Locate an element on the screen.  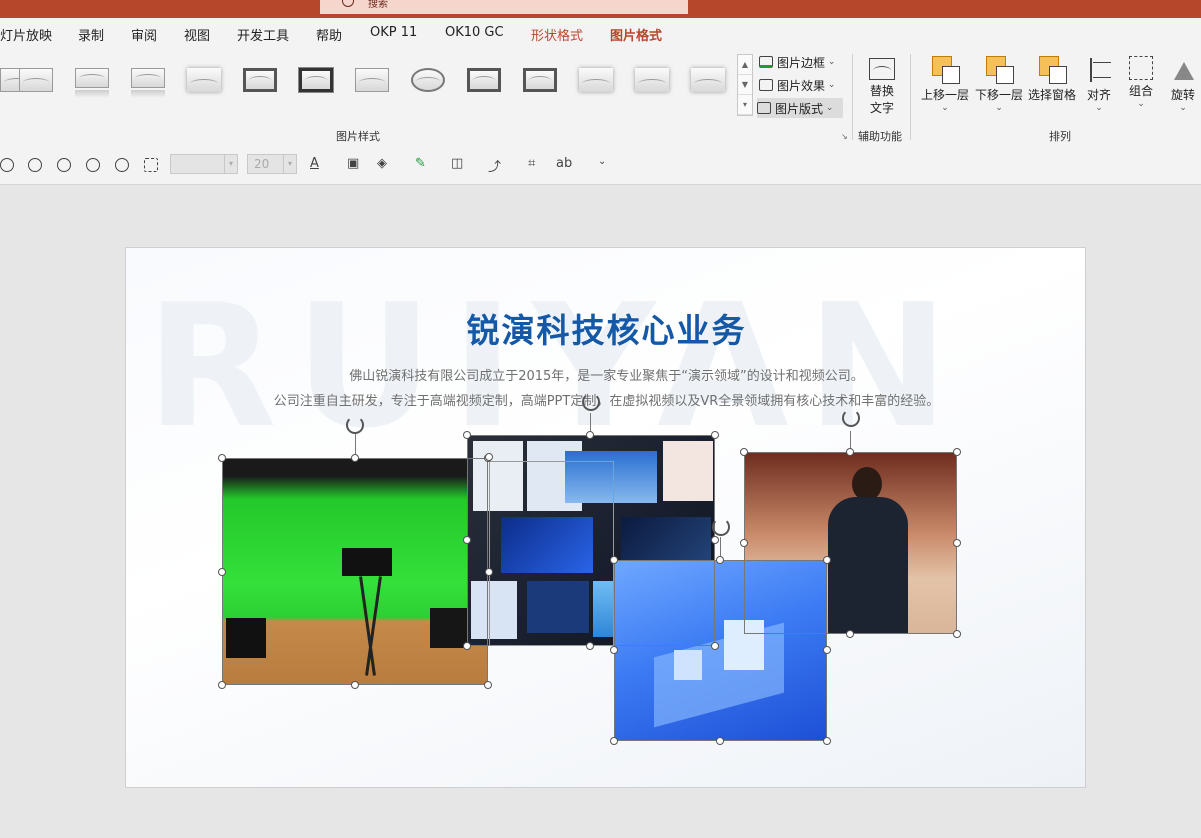
tab-picture-format: 图片格式 is located at coordinates (636, 37).